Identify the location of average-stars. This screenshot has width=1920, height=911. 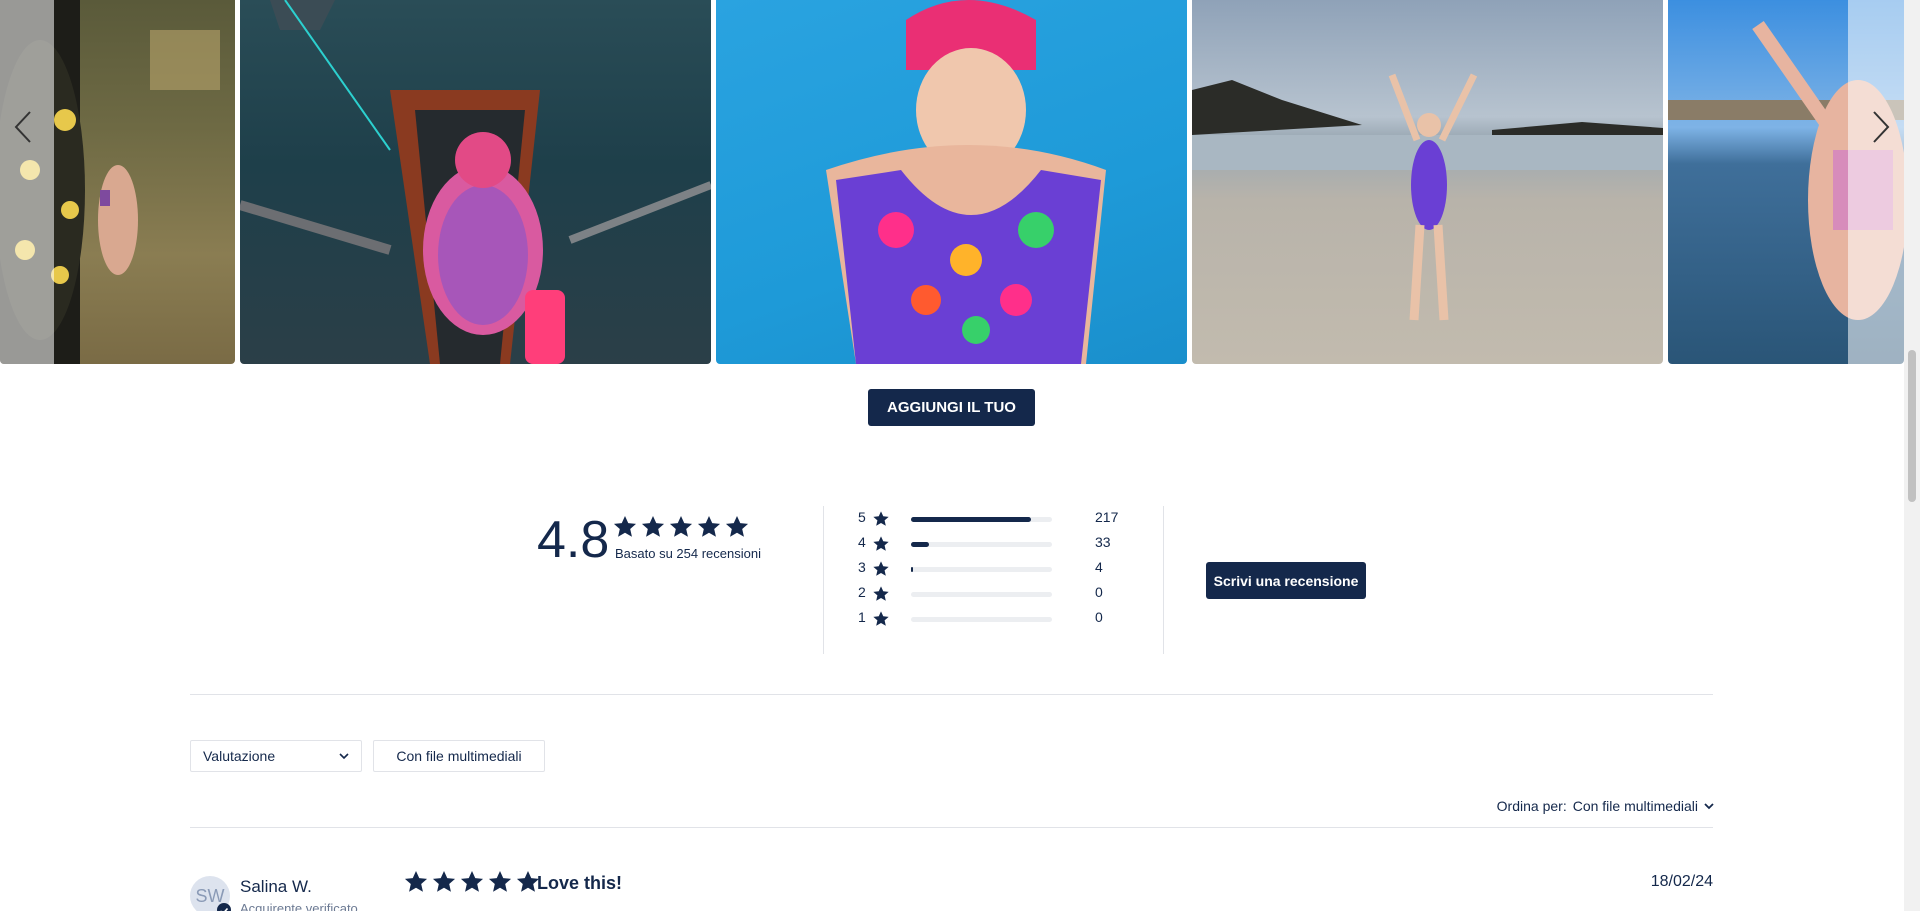
(681, 527).